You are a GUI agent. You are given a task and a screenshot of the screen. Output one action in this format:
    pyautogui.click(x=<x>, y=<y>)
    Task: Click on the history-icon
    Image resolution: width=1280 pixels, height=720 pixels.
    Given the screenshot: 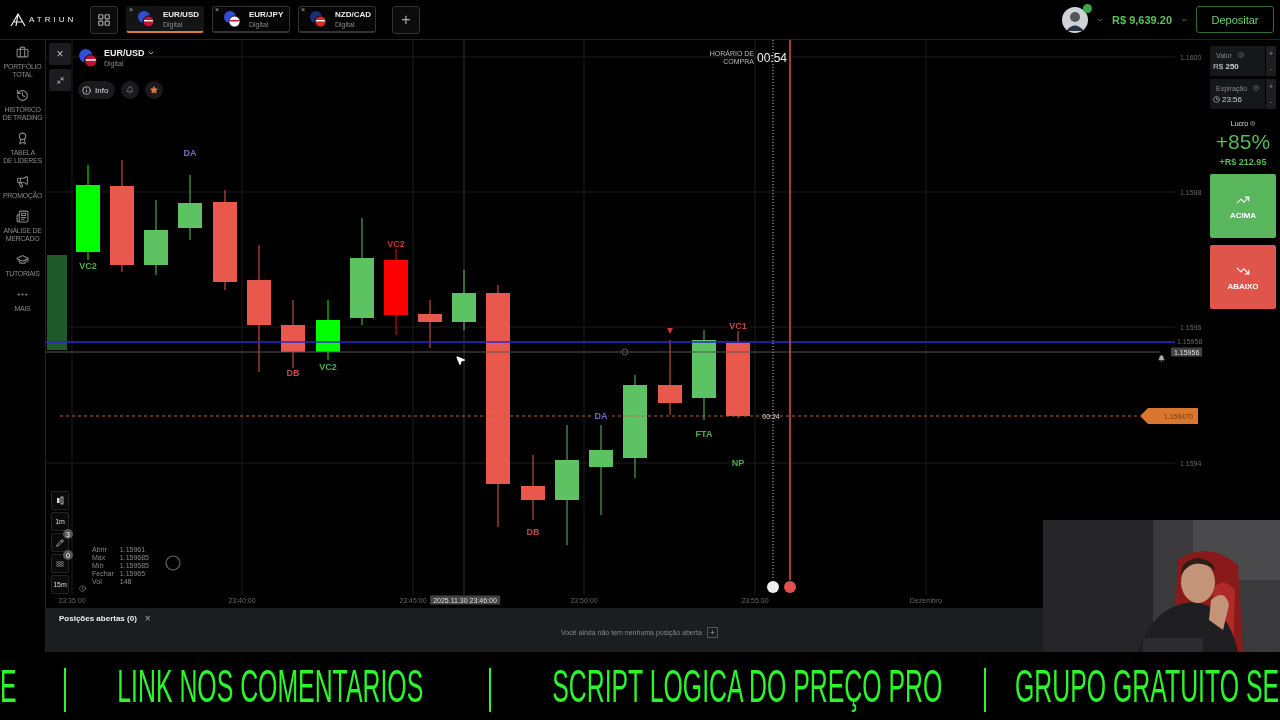 What is the action you would take?
    pyautogui.click(x=22, y=95)
    